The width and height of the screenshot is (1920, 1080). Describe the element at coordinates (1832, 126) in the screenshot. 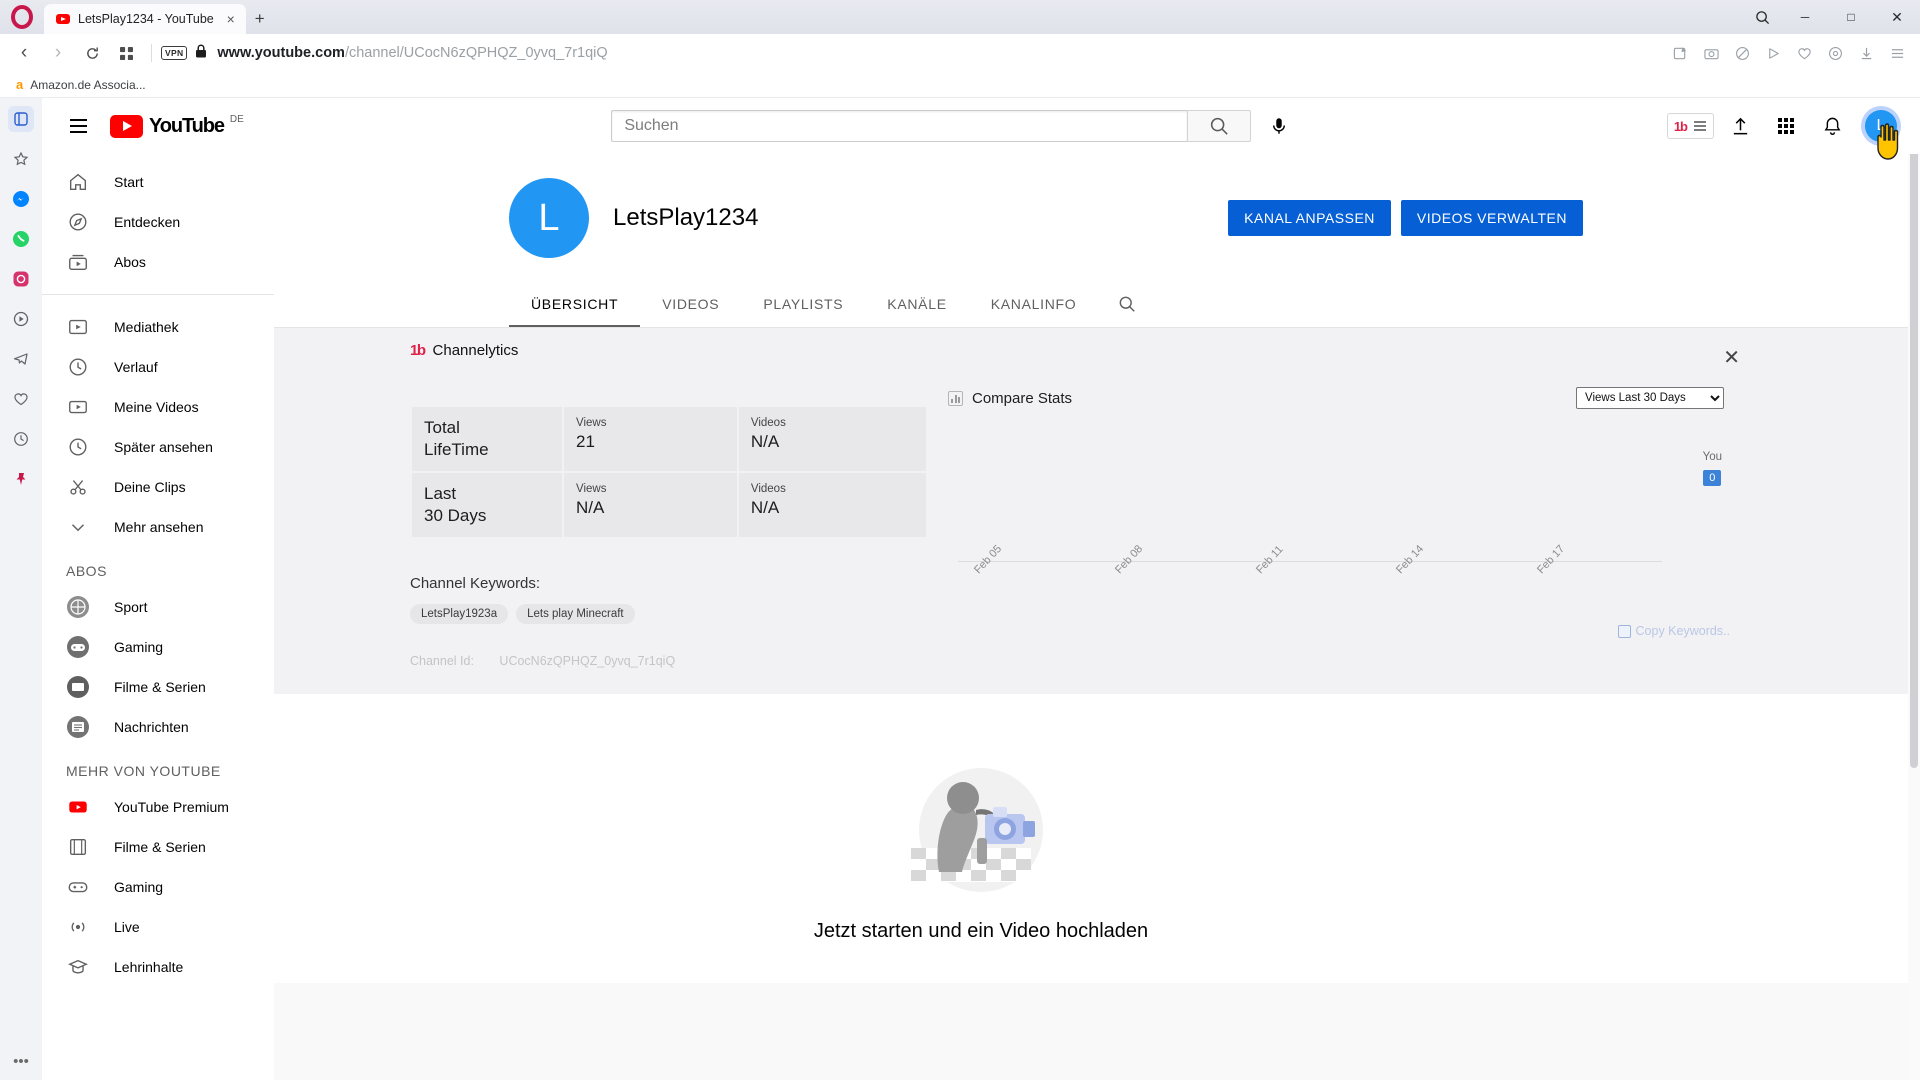

I see `notifications-bell-icon` at that location.